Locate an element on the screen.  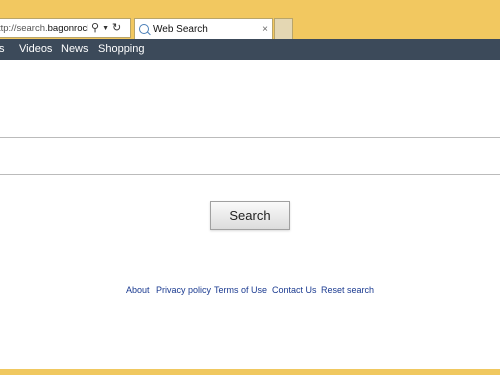
address-bar: ttp://search.bagonrock.... ⚲ ▼ ↻ is located at coordinates (65, 28).